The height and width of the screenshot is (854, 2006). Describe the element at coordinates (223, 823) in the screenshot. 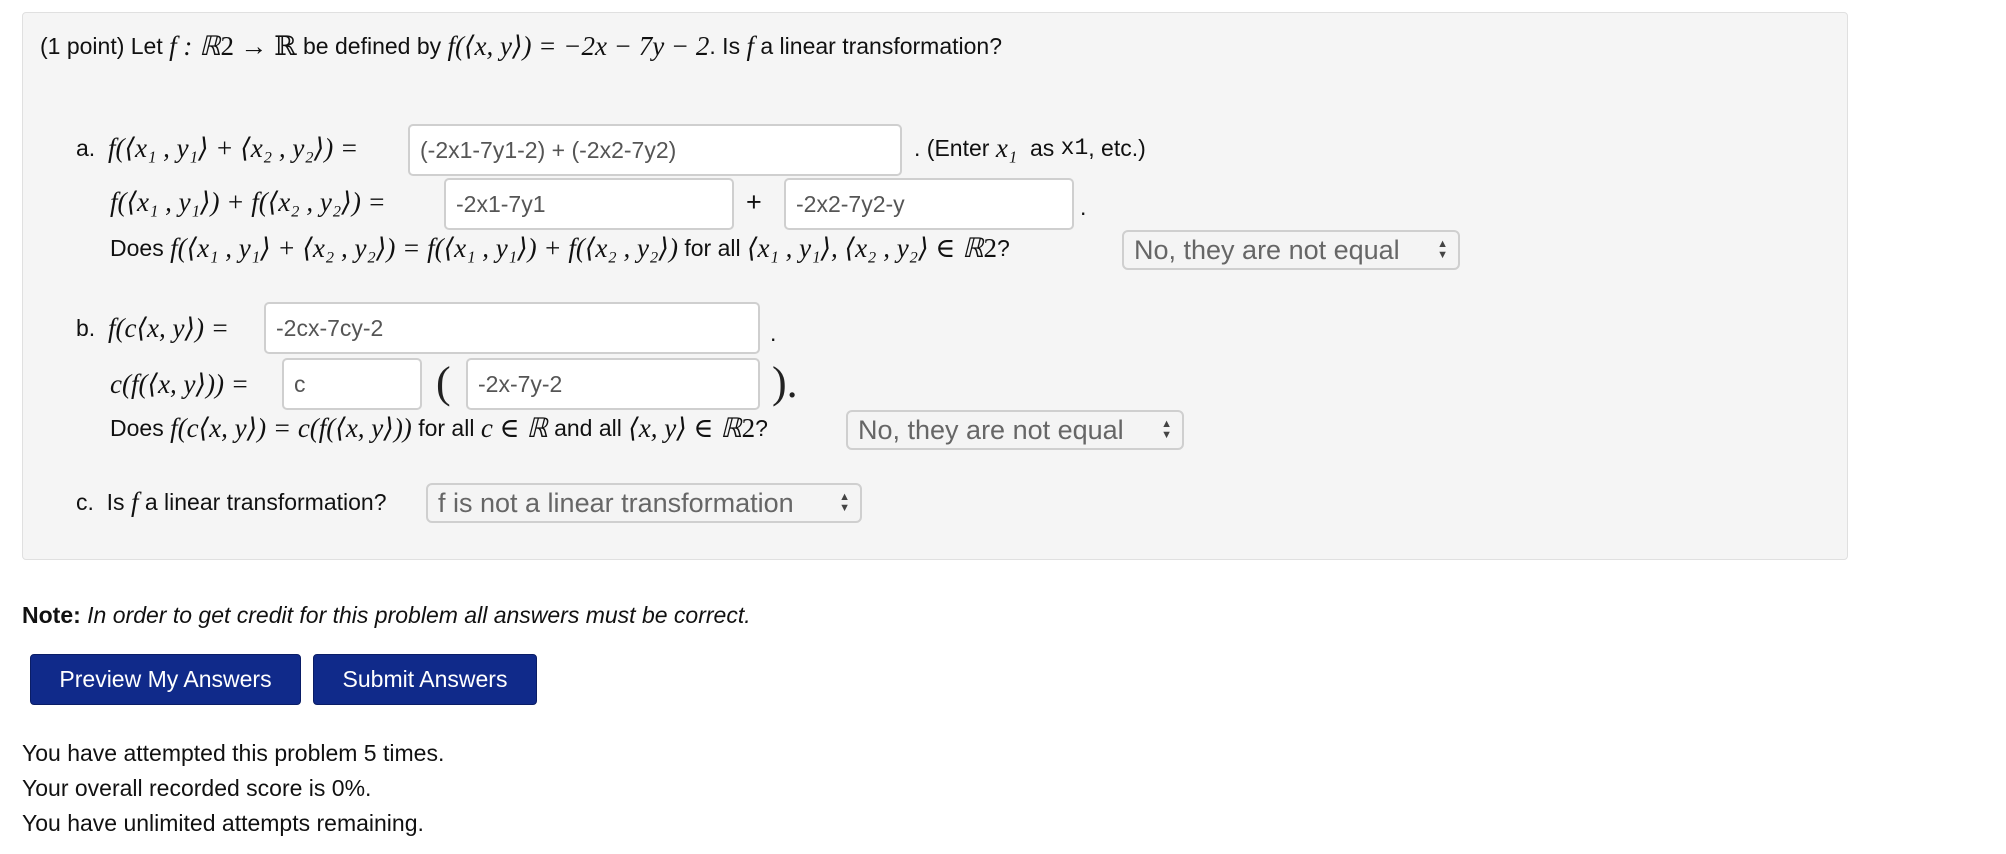

I see `remaining-text: You have unlimited attempts remaining.` at that location.